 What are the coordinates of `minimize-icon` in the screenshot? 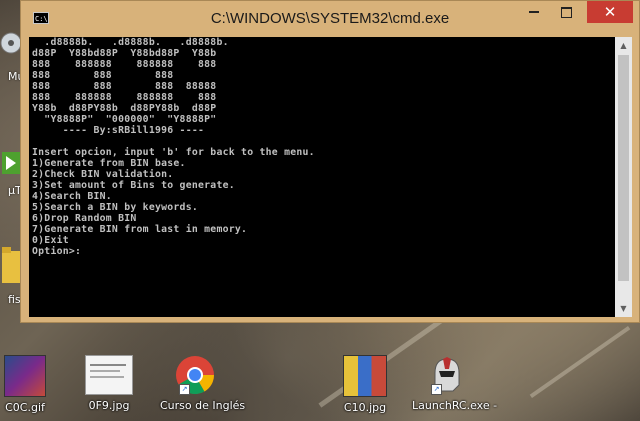 It's located at (534, 12).